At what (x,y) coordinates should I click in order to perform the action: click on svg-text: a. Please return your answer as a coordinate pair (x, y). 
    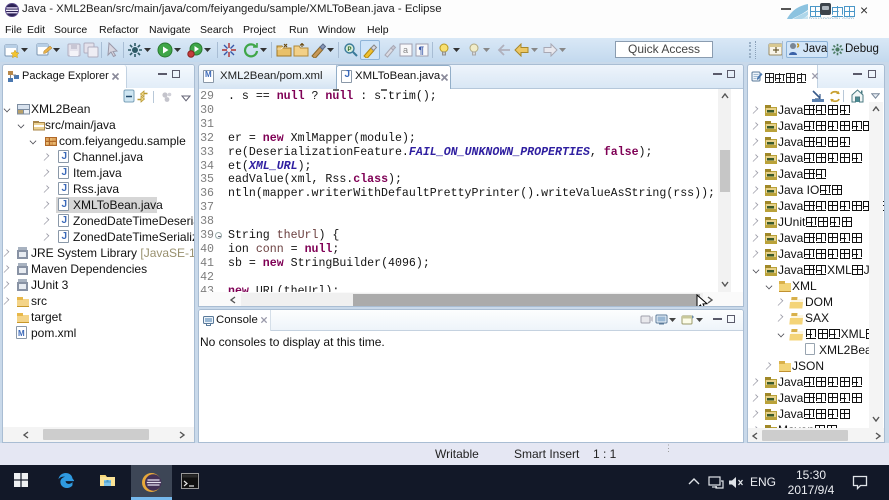
    Looking at the image, I should click on (405, 50).